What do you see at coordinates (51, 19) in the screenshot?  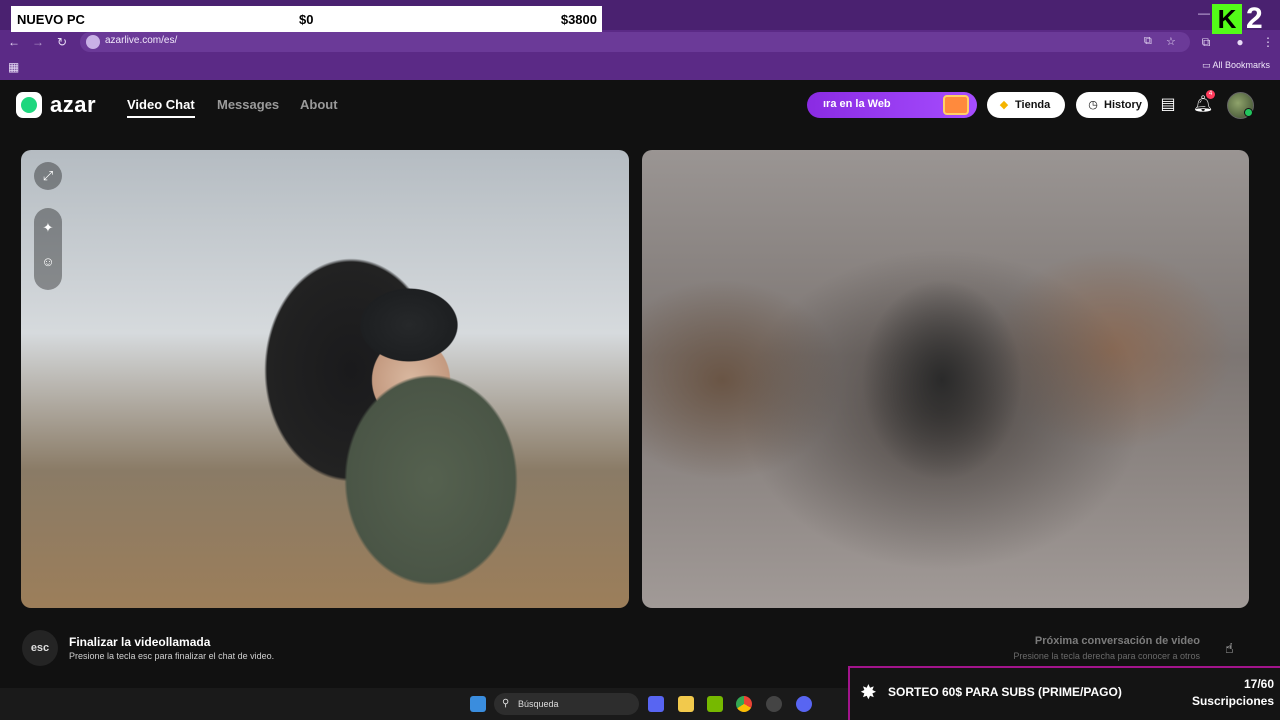 I see `goal-title: NUEVO PC` at bounding box center [51, 19].